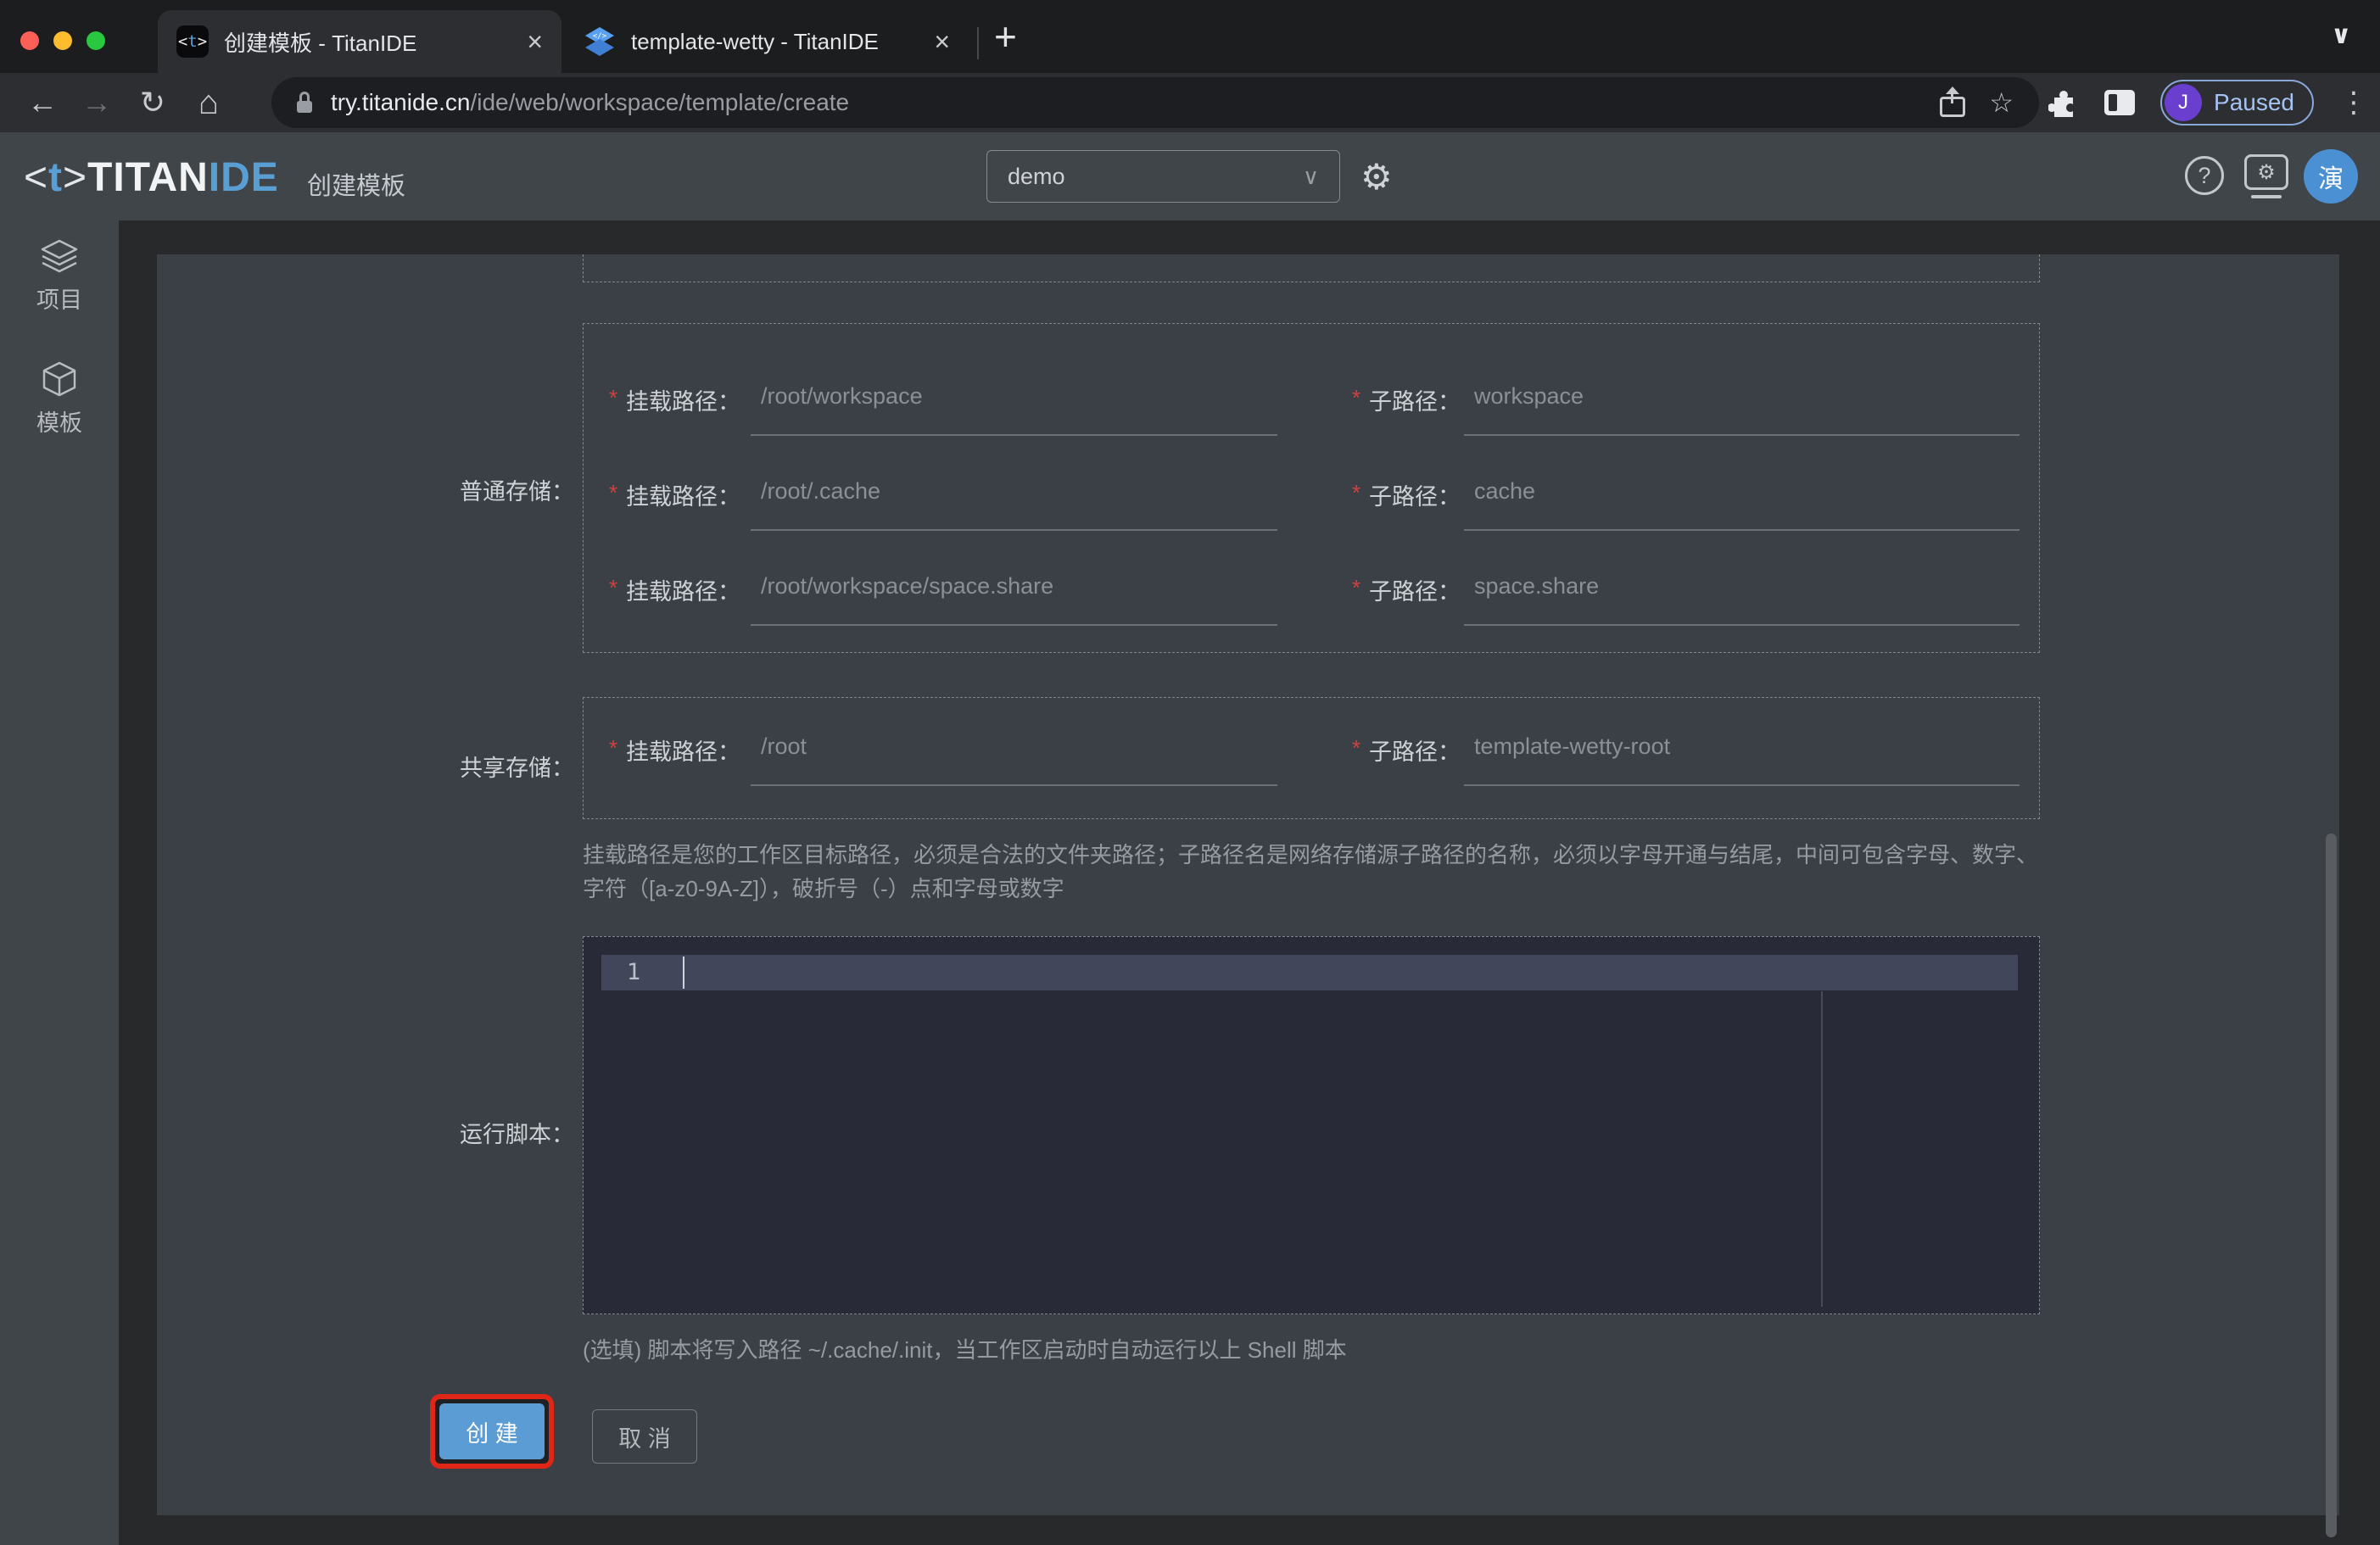 Image resolution: width=2380 pixels, height=1545 pixels. What do you see at coordinates (1311, 1125) in the screenshot?
I see `script-code-editor: 1` at bounding box center [1311, 1125].